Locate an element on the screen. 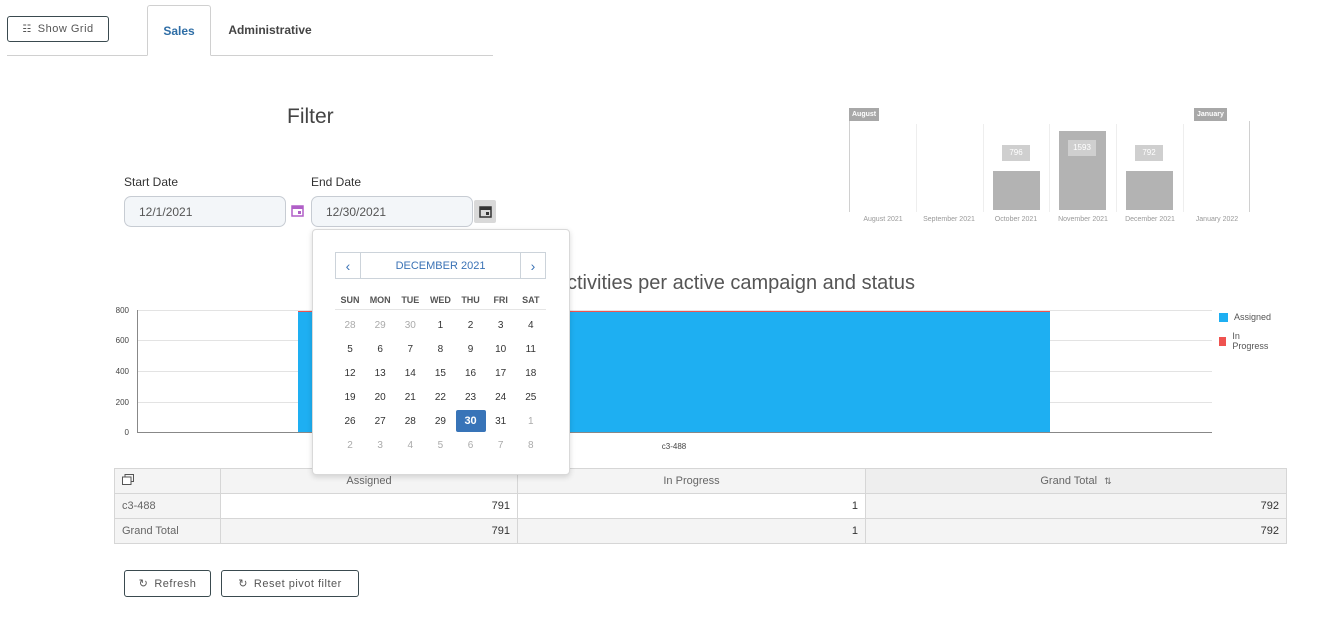  mini-chart-bar-label: 796 is located at coordinates (1016, 152).